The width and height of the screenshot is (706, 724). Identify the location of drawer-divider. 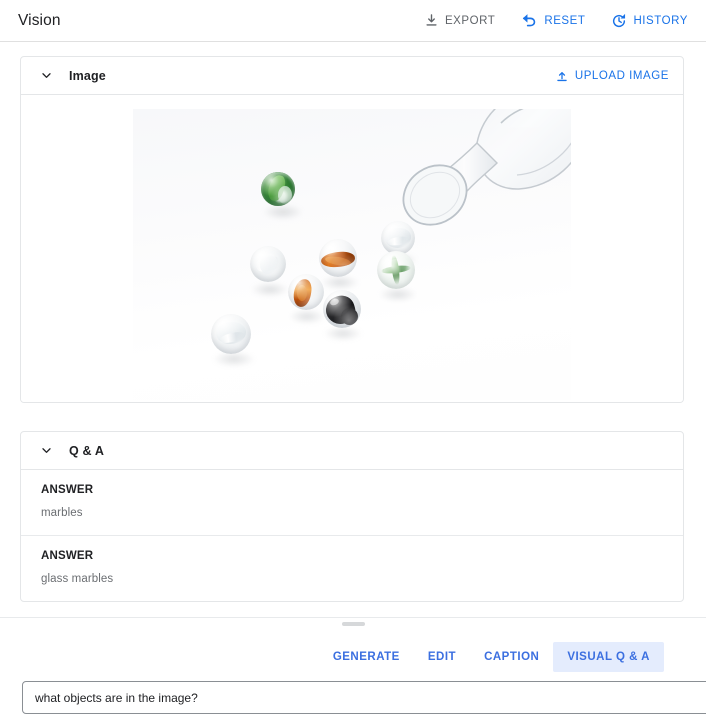
(353, 622).